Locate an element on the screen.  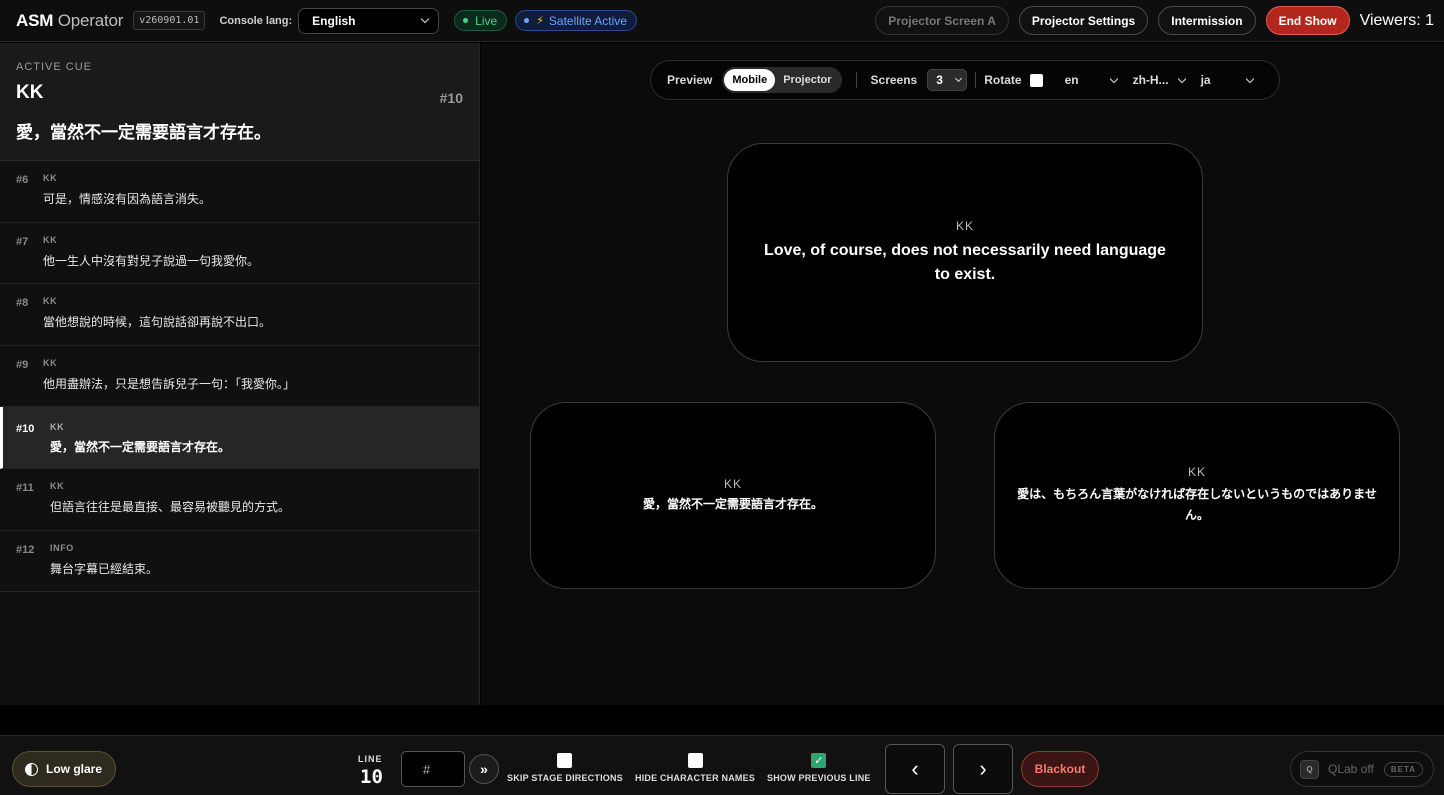
active-cue-number: #10 is located at coordinates (451, 98).